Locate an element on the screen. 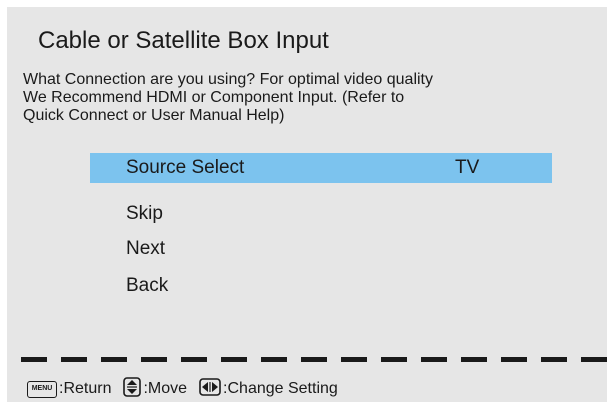 Image resolution: width=615 pixels, height=409 pixels. return-hint: :Return is located at coordinates (85, 388).